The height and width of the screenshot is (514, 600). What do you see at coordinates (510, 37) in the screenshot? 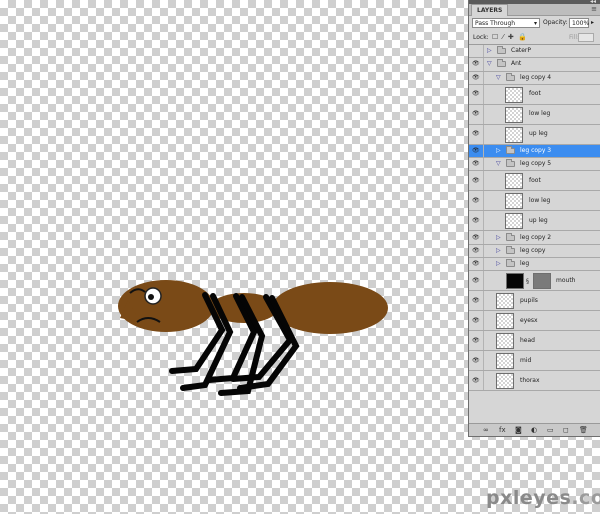
I see `lock-options-icons: ☐ ⁄ ✚ 🔒` at bounding box center [510, 37].